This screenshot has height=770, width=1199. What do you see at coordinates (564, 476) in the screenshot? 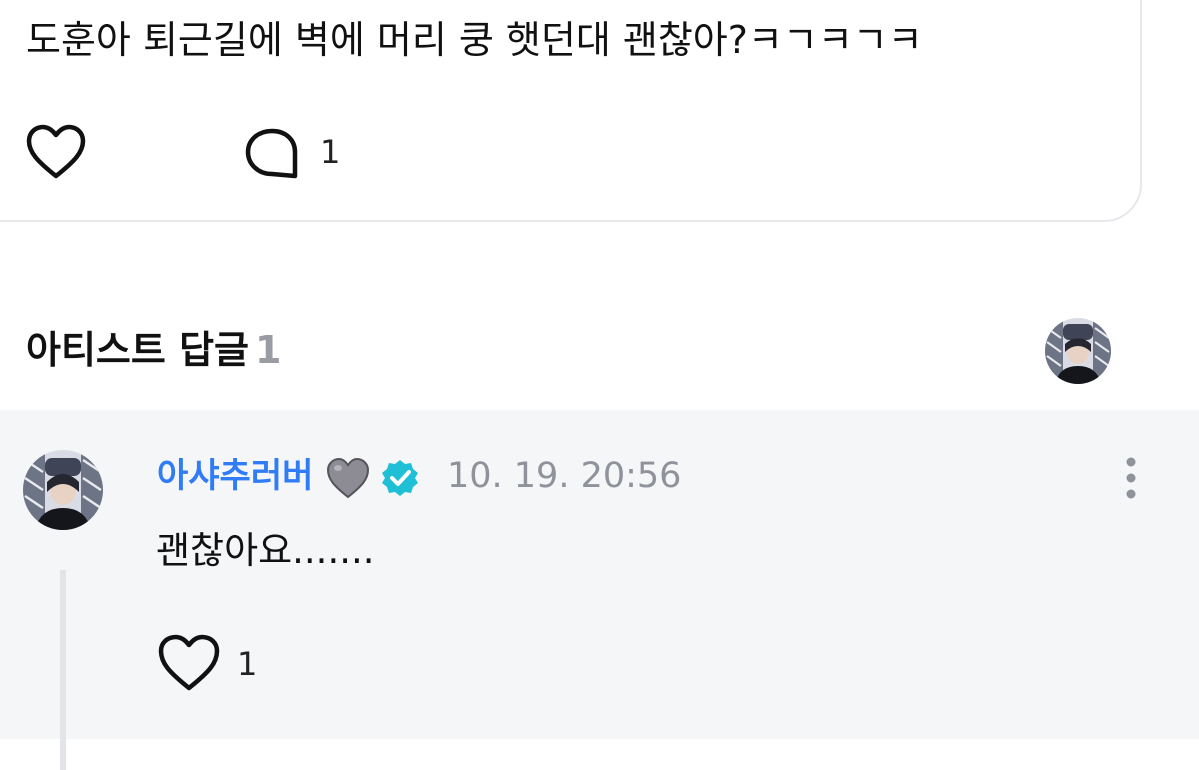
I see `reply-date: 10. 19. 20:56` at bounding box center [564, 476].